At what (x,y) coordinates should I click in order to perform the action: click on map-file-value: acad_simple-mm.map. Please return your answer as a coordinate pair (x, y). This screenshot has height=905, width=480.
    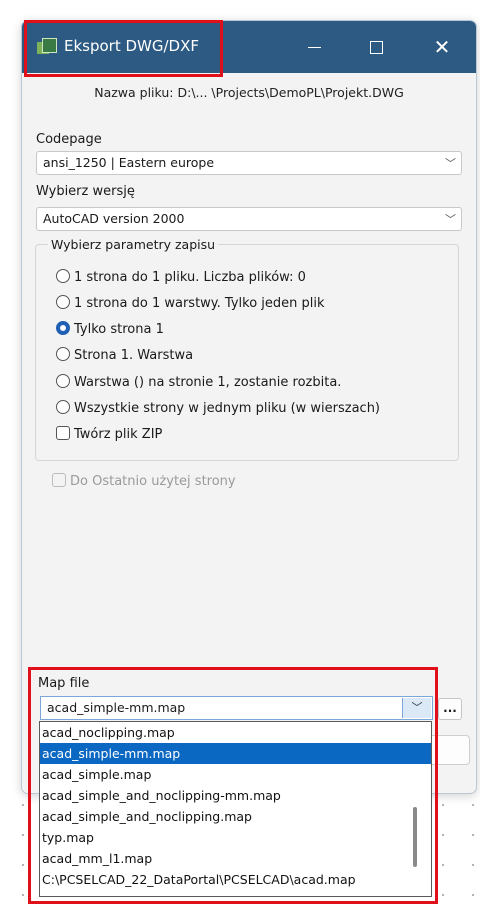
    Looking at the image, I should click on (116, 707).